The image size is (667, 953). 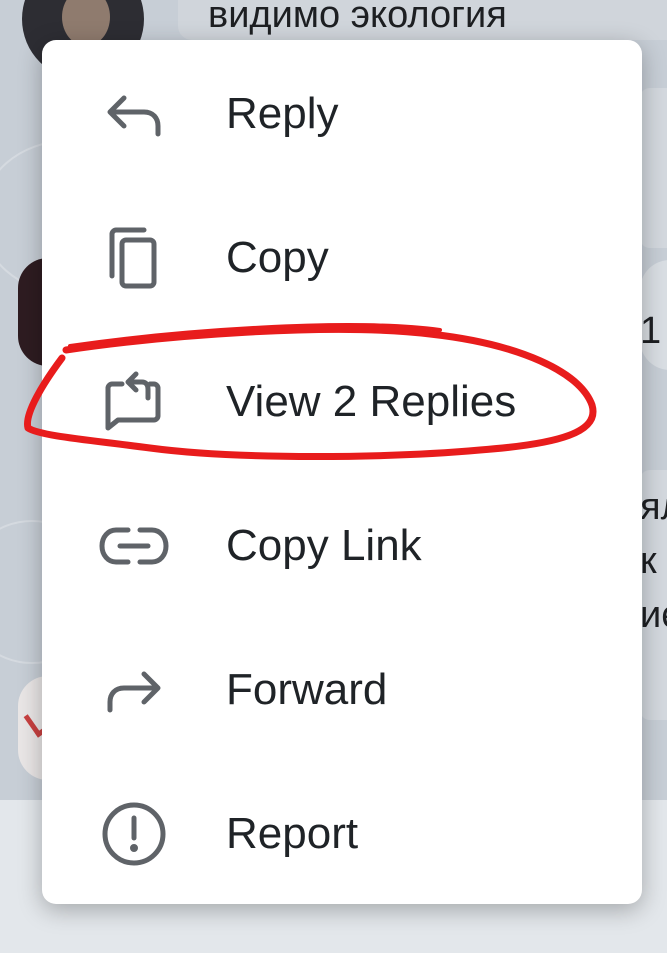 I want to click on menu-item-report: Report, so click(x=342, y=834).